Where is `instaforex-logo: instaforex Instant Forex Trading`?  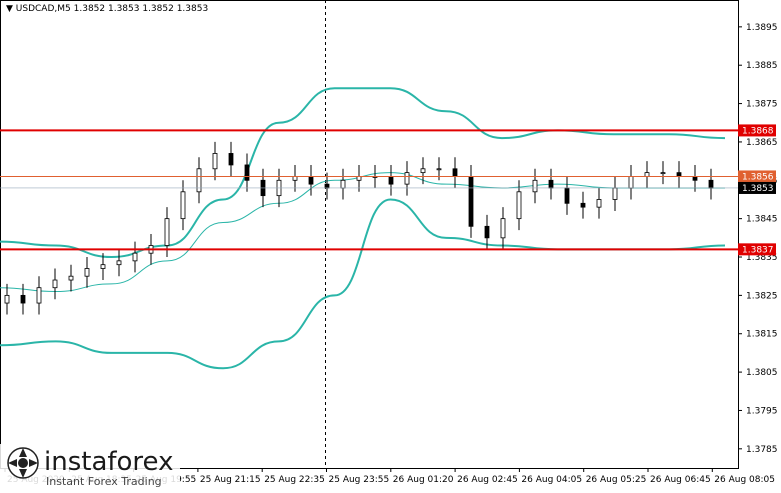
instaforex-logo: instaforex Instant Forex Trading is located at coordinates (90, 466).